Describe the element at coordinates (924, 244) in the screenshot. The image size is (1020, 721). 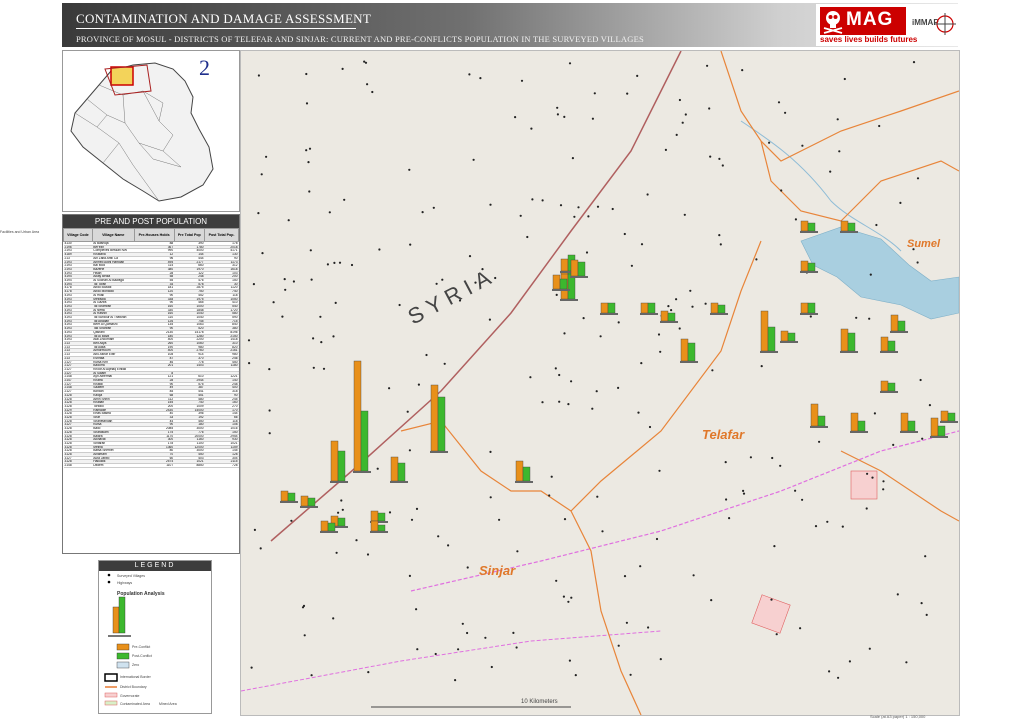
I see `town-label-sumel: Sumel` at that location.